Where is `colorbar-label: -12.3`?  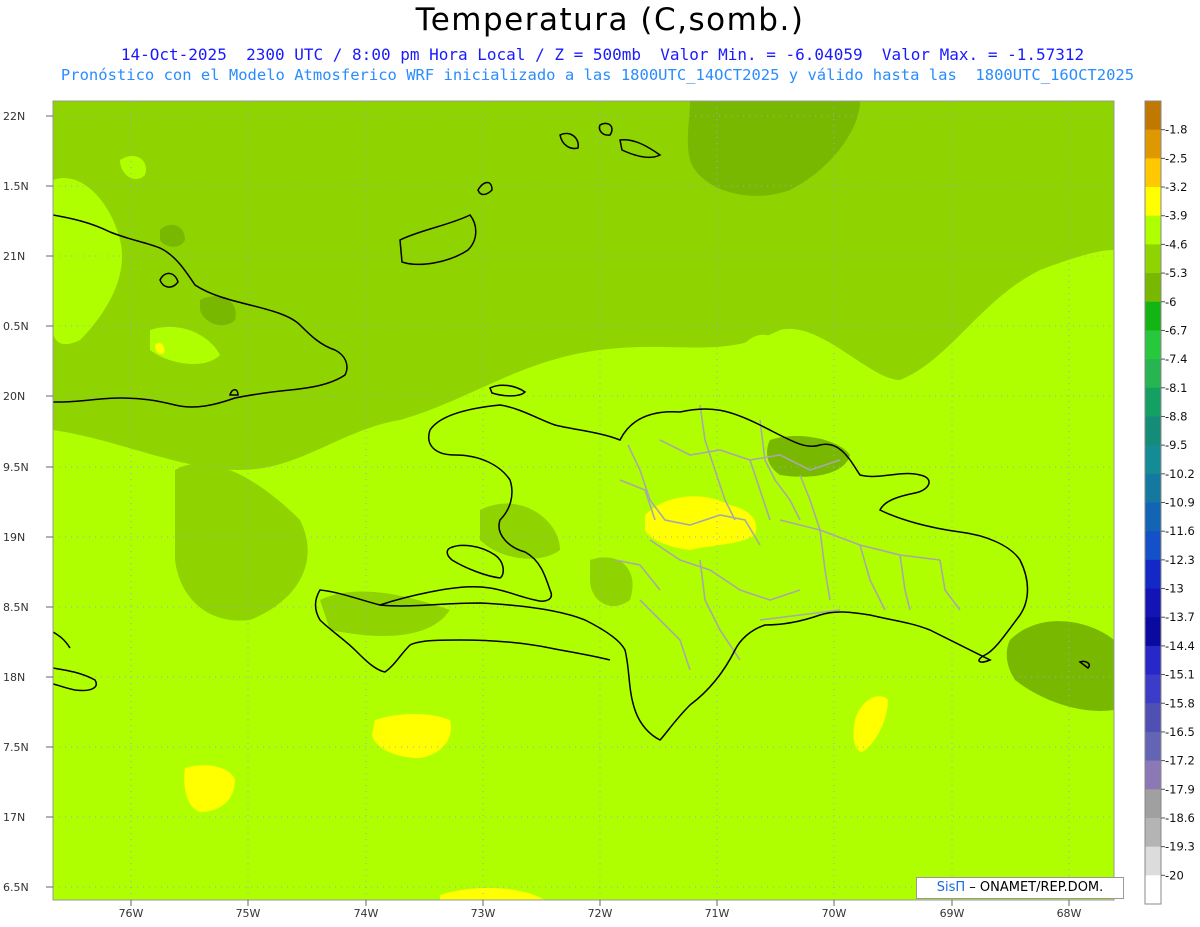 colorbar-label: -12.3 is located at coordinates (1180, 560).